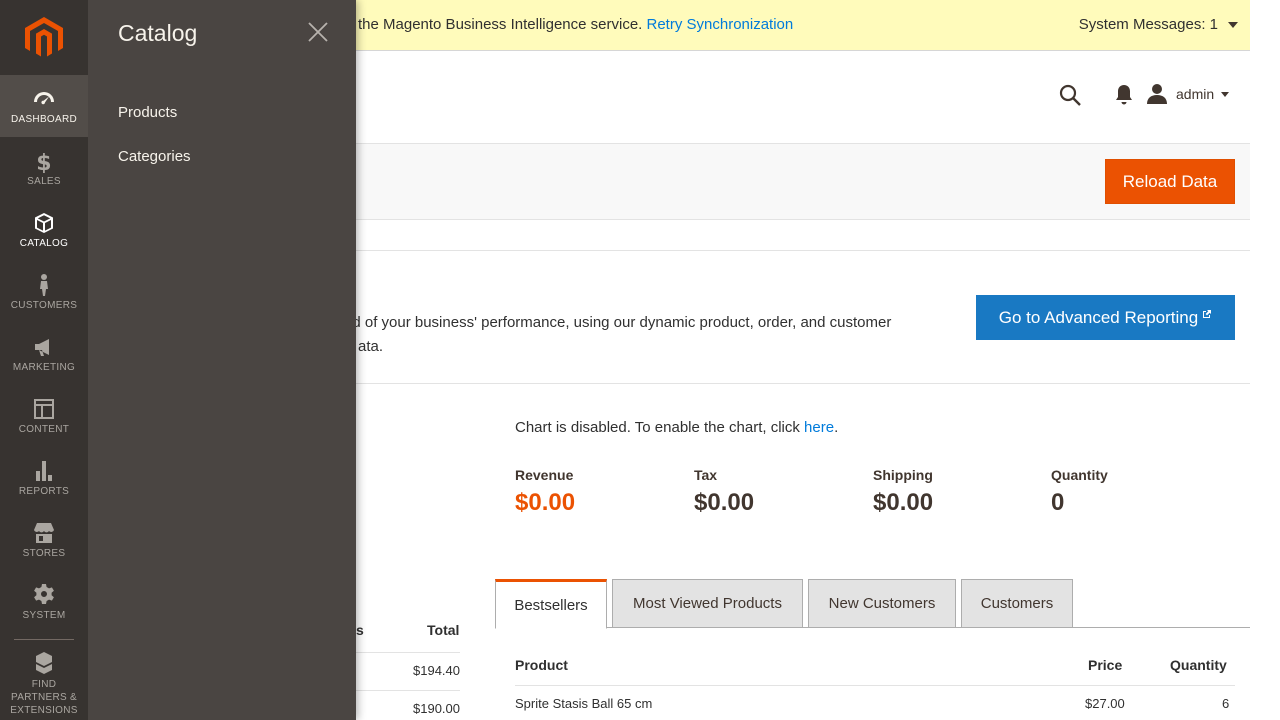 This screenshot has width=1280, height=720. What do you see at coordinates (707, 603) in the screenshot?
I see `tab-most-viewed-products: Most Viewed Products` at bounding box center [707, 603].